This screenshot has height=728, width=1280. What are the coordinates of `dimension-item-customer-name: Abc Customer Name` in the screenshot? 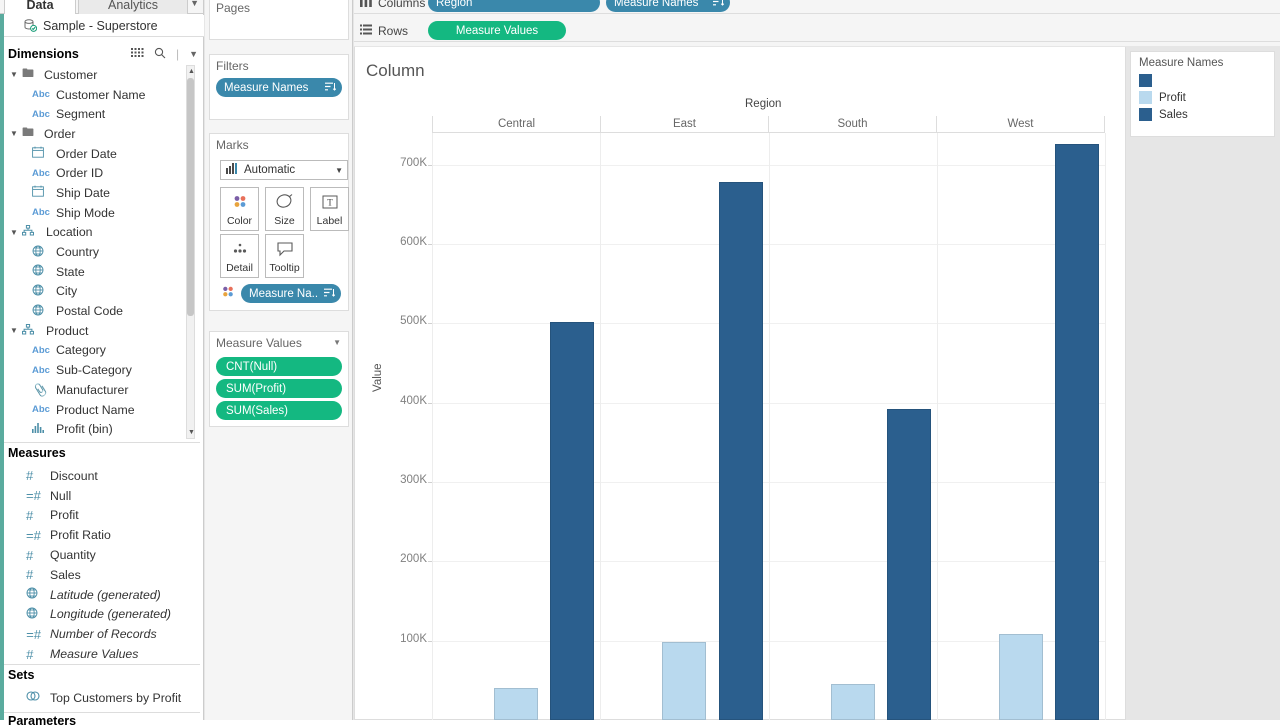 It's located at (97, 95).